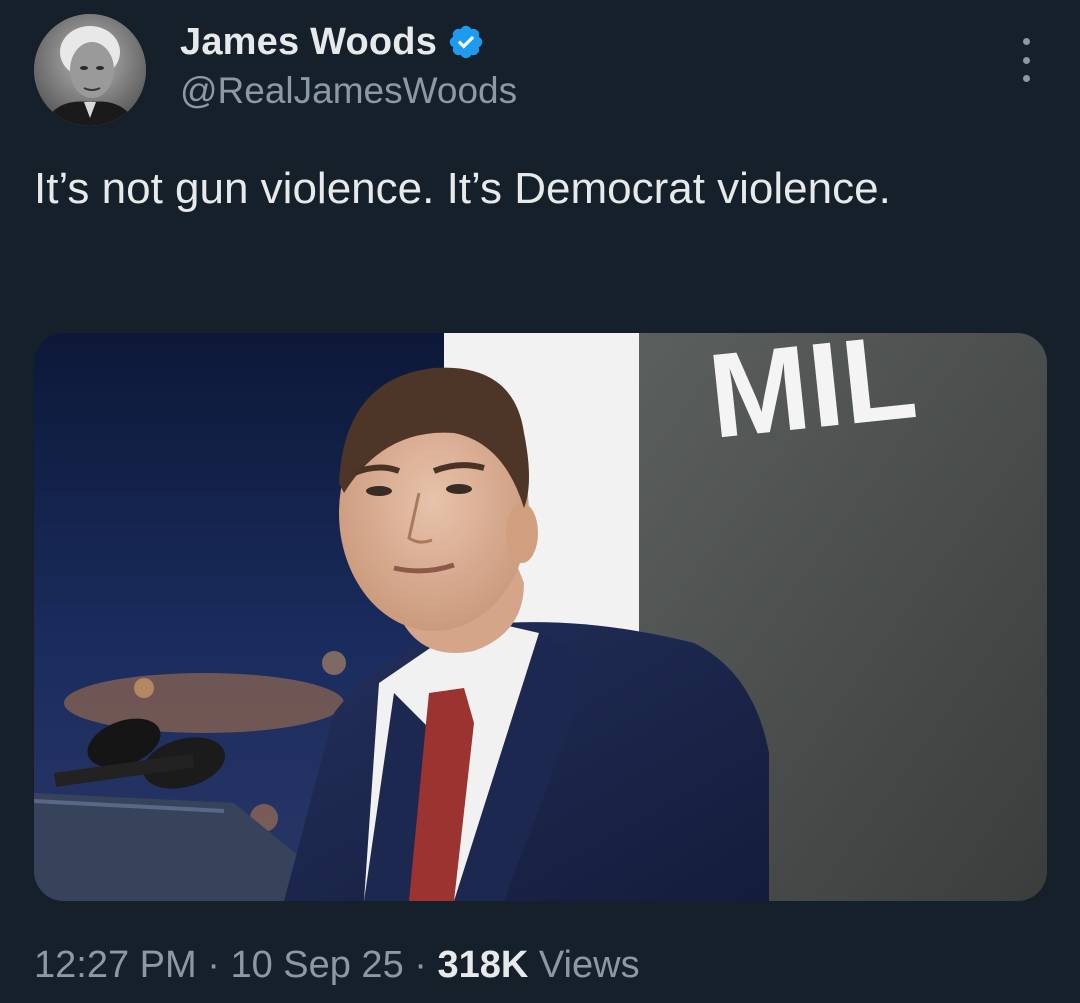 This screenshot has width=1080, height=1003. Describe the element at coordinates (308, 42) in the screenshot. I see `display-name: James Woods` at that location.